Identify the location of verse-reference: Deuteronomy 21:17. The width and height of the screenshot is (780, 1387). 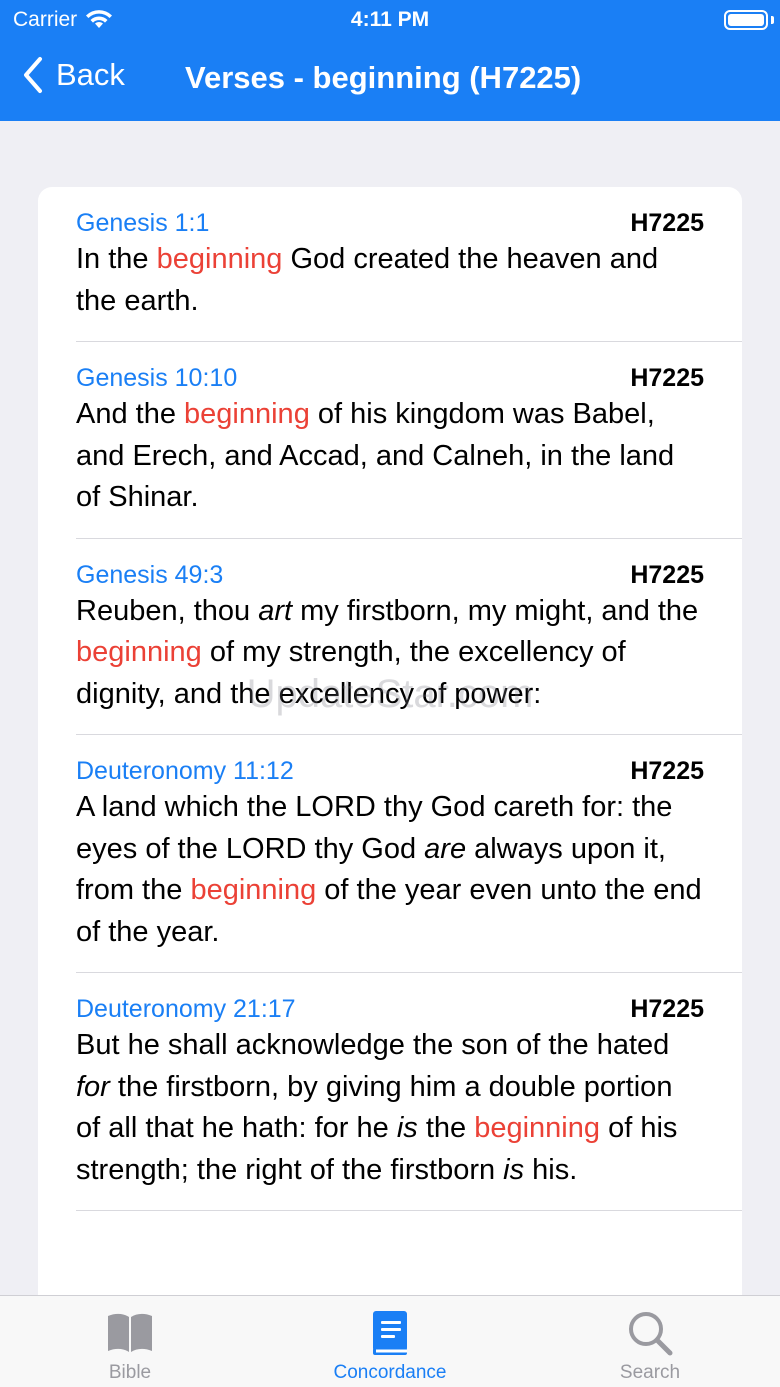
(186, 1009).